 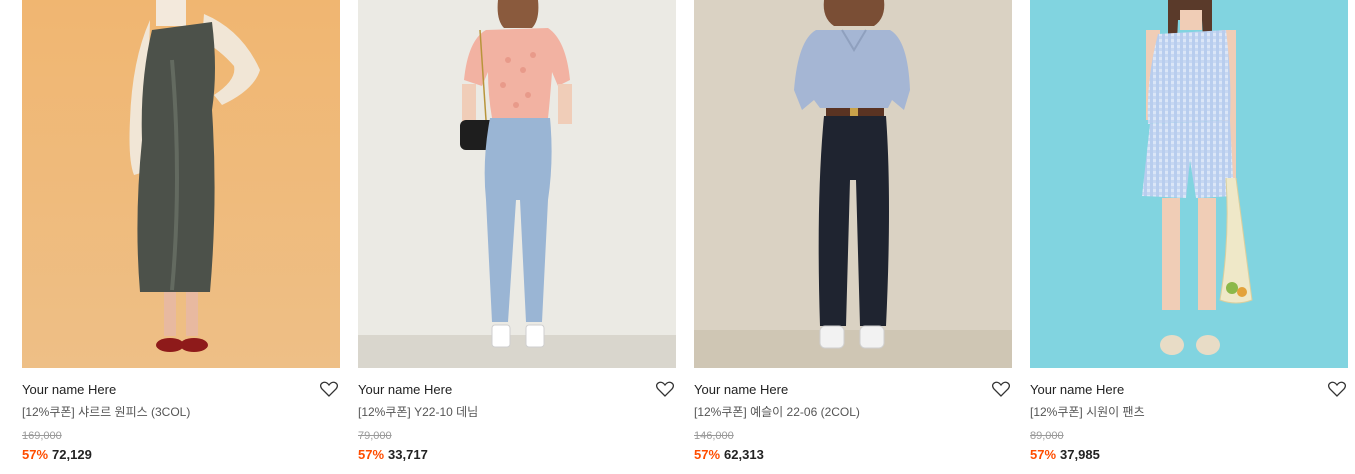 I want to click on product-title: [12%쿠폰] 샤르르 원피스 (3COL), so click(x=181, y=412).